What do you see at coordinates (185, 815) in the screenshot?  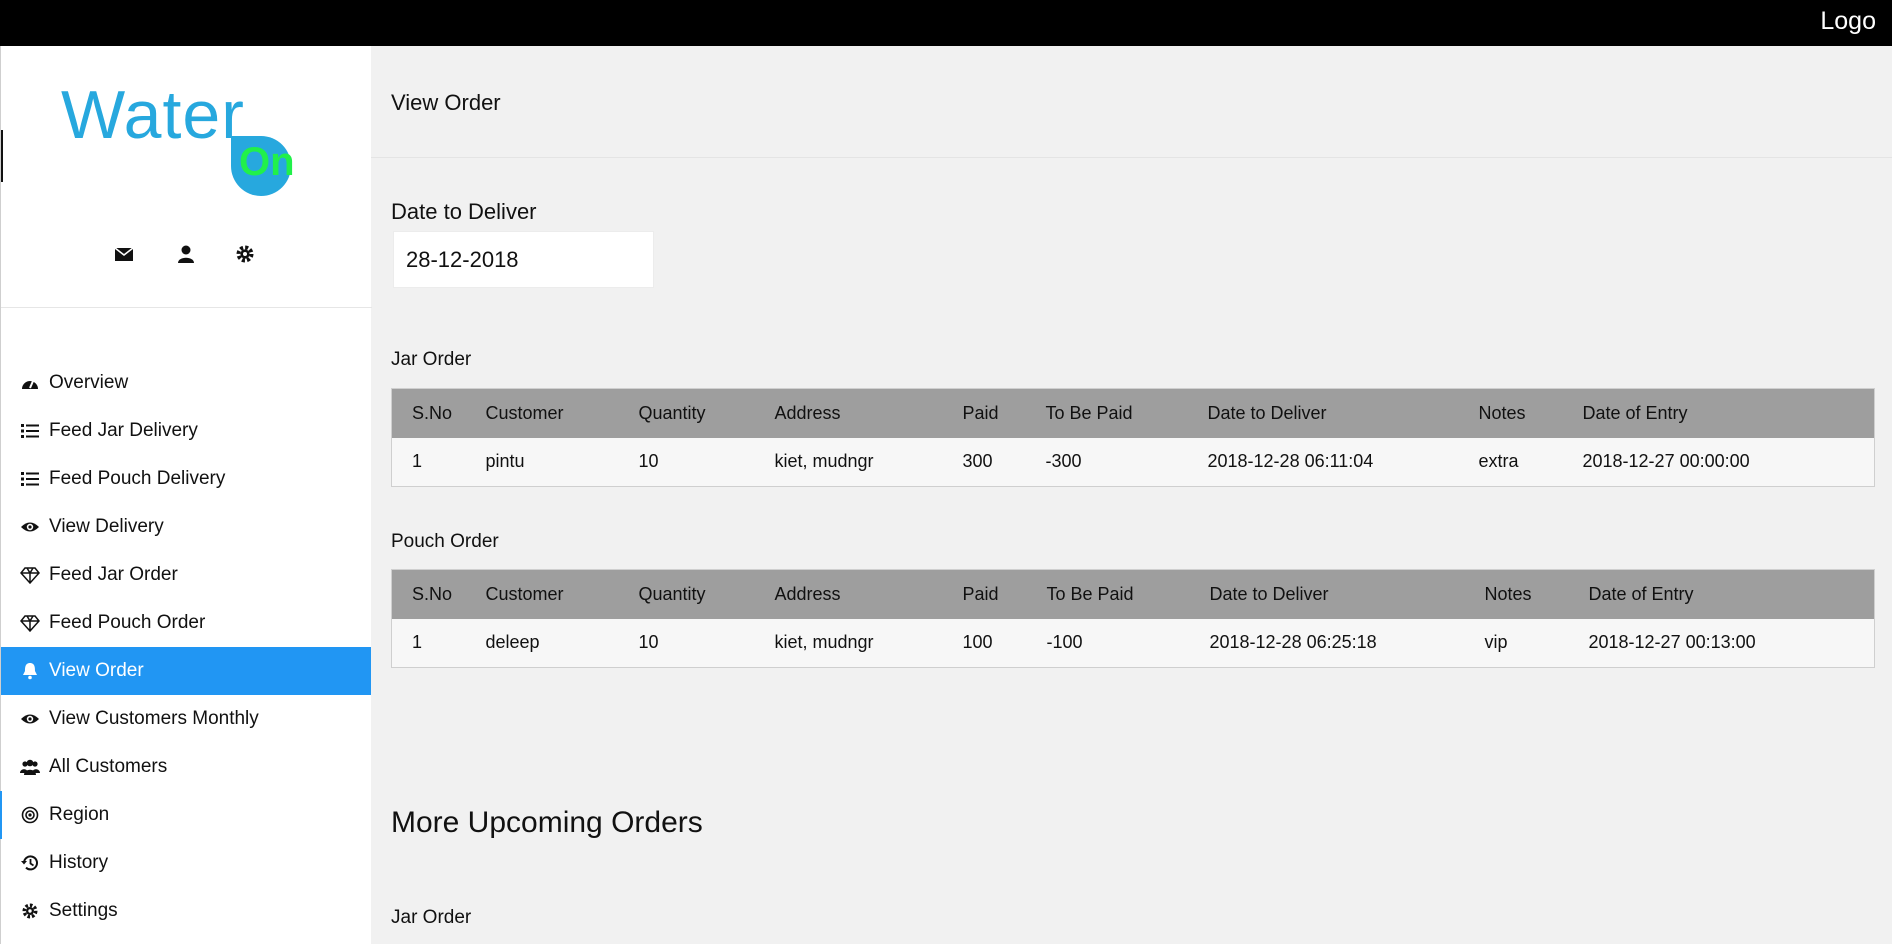 I see `nav-item-region: Region` at bounding box center [185, 815].